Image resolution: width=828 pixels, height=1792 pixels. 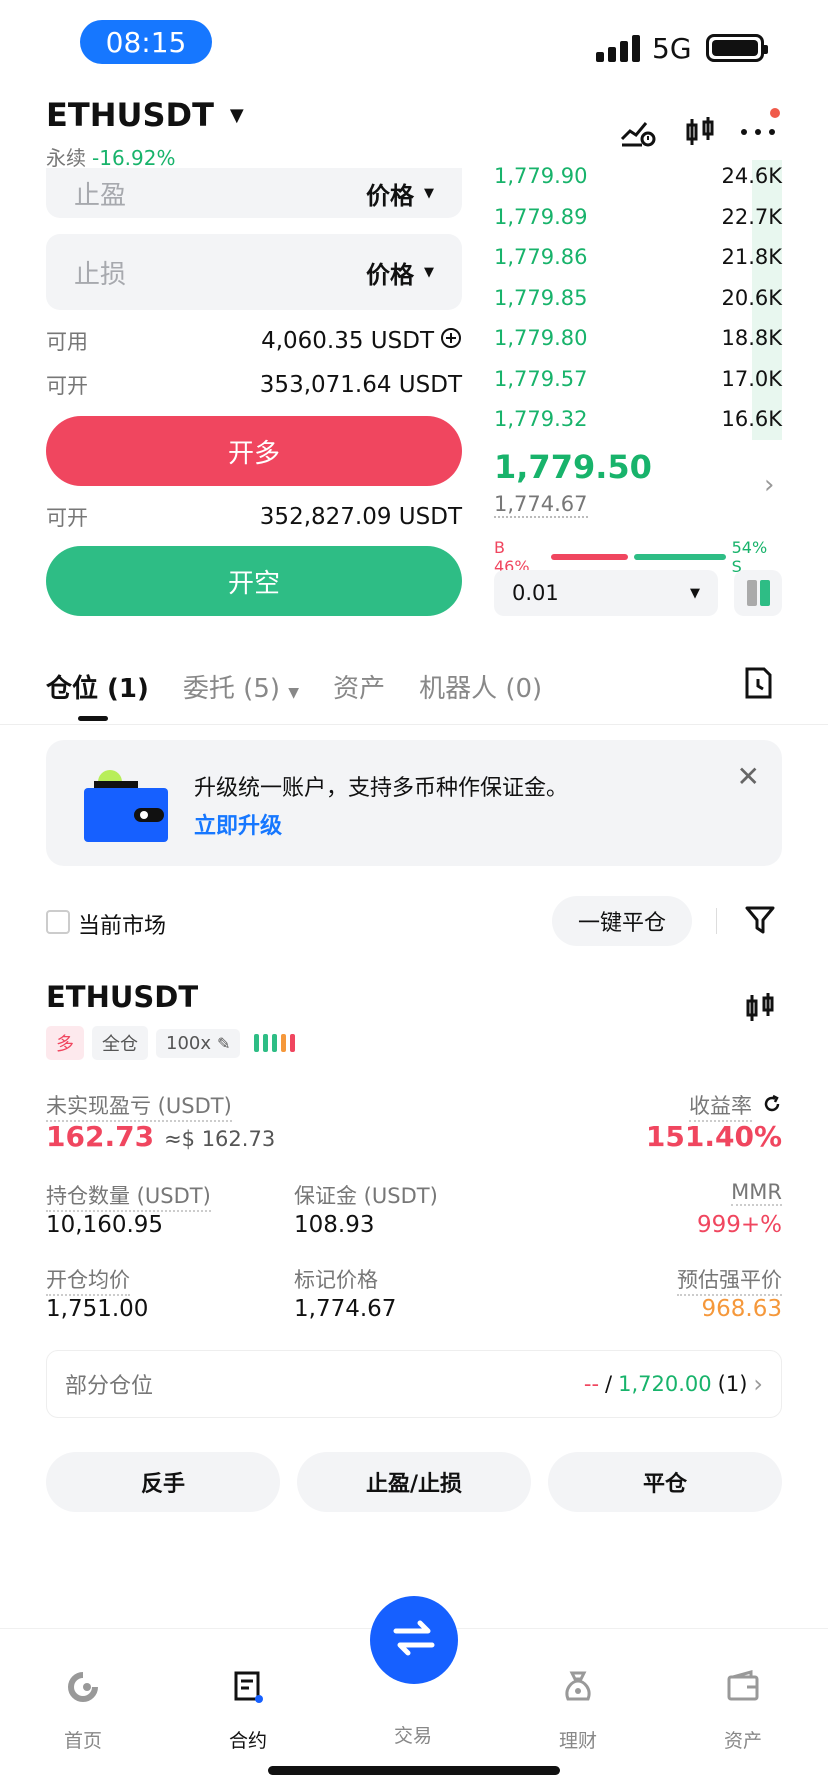 What do you see at coordinates (672, 48) in the screenshot?
I see `network-type: 5G` at bounding box center [672, 48].